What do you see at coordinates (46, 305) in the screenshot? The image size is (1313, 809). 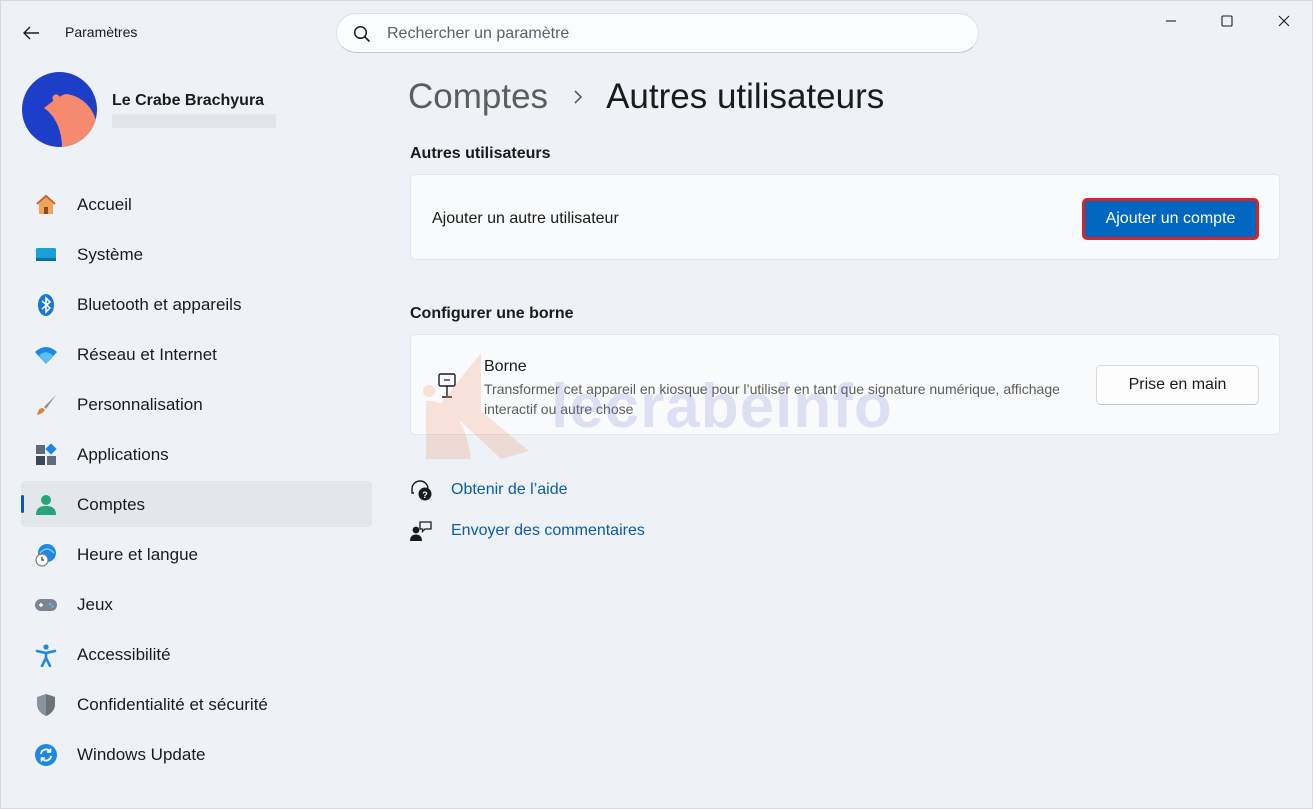 I see `bluetooth-icon` at bounding box center [46, 305].